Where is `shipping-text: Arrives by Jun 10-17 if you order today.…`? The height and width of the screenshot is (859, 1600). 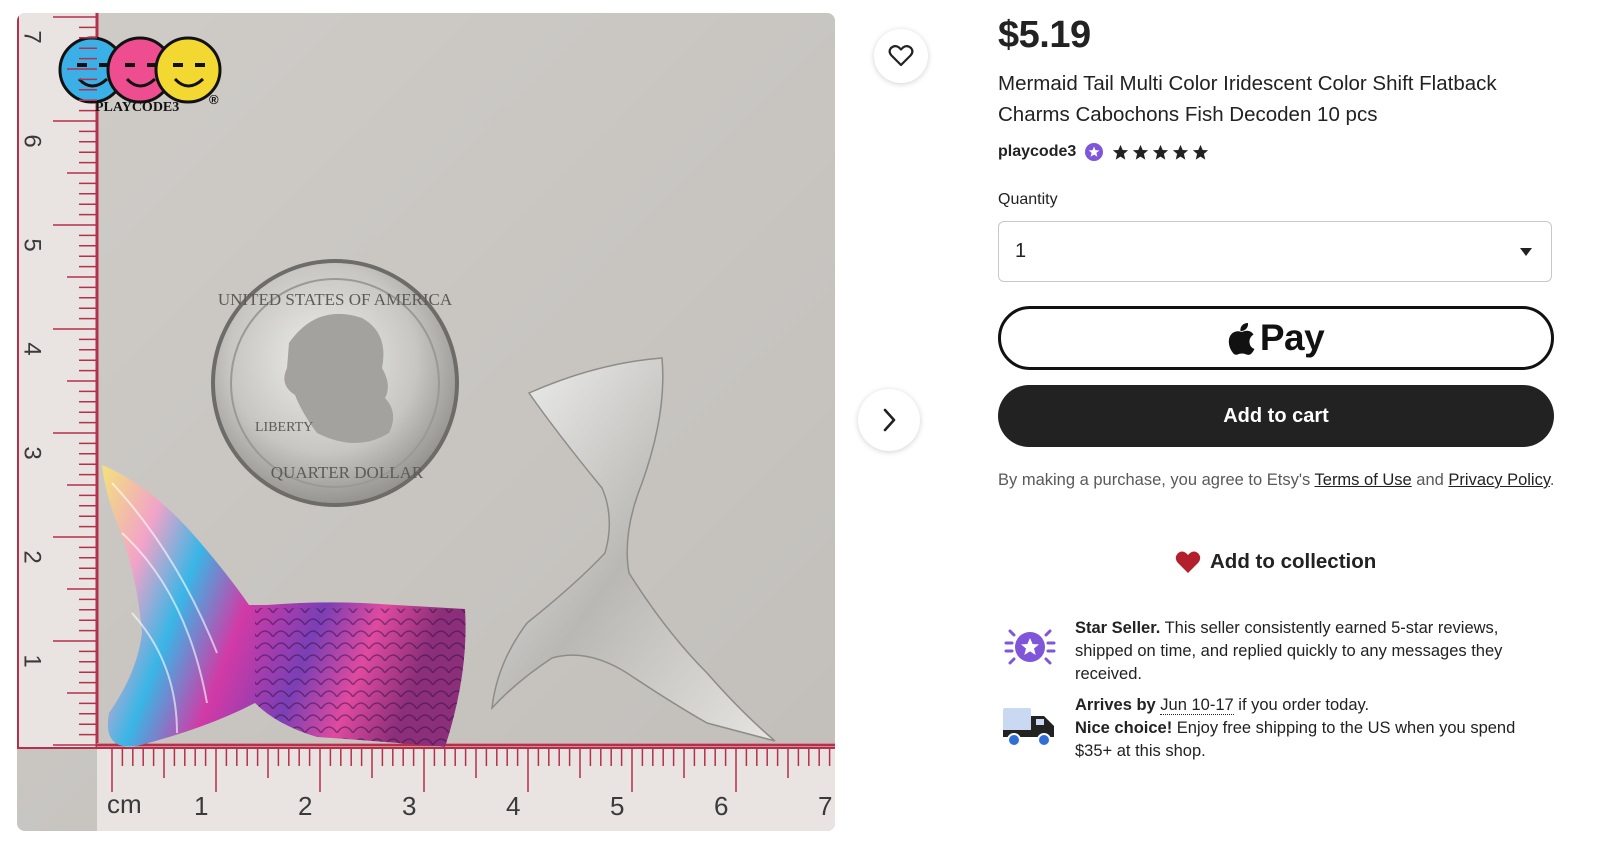
shipping-text: Arrives by Jun 10-17 if you order today.… is located at coordinates (1312, 728).